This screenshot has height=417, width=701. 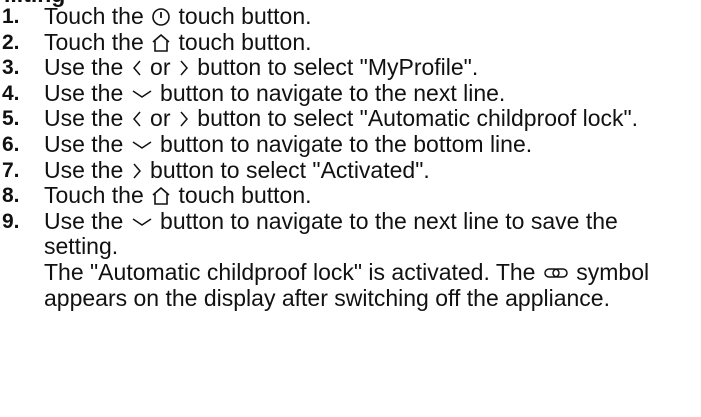 I want to click on step-text: Use the button to select "Activated"., so click(x=237, y=170).